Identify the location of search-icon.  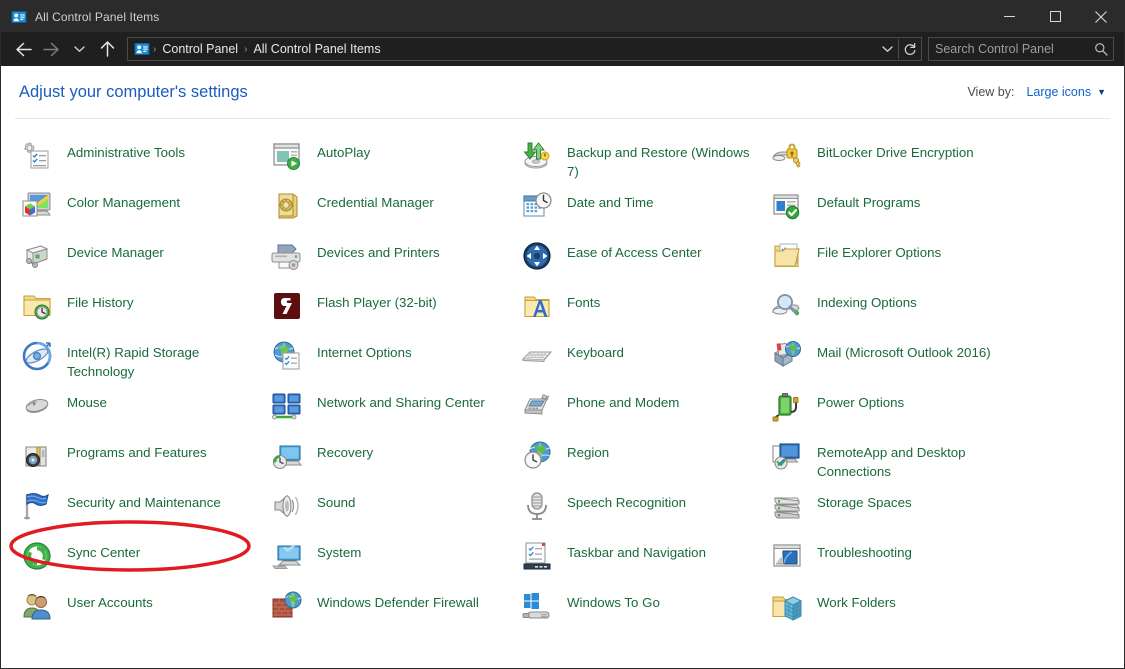
(1101, 49).